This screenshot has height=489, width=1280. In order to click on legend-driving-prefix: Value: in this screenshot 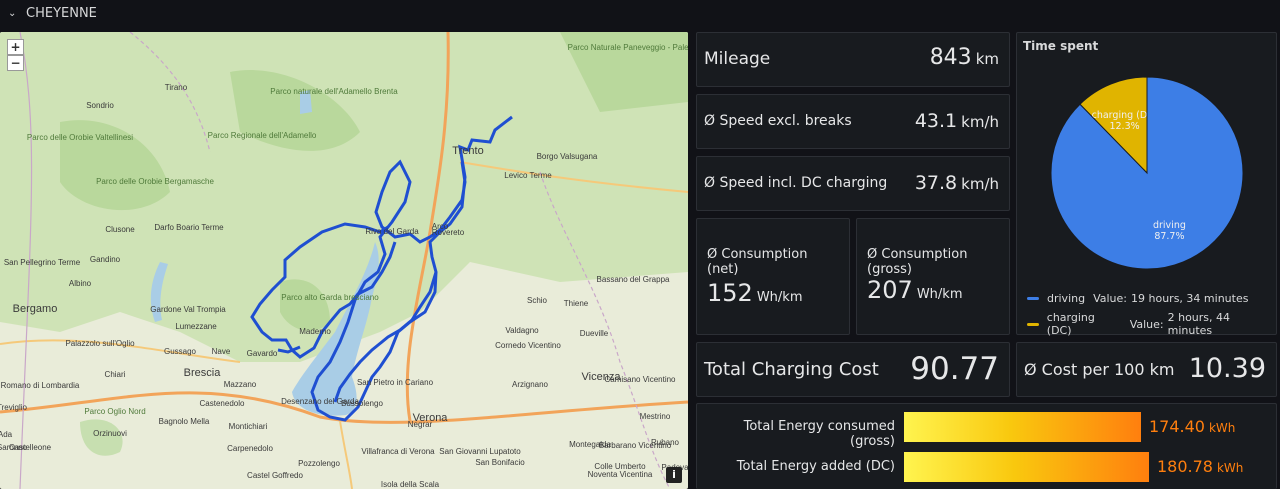, I will do `click(1110, 298)`.